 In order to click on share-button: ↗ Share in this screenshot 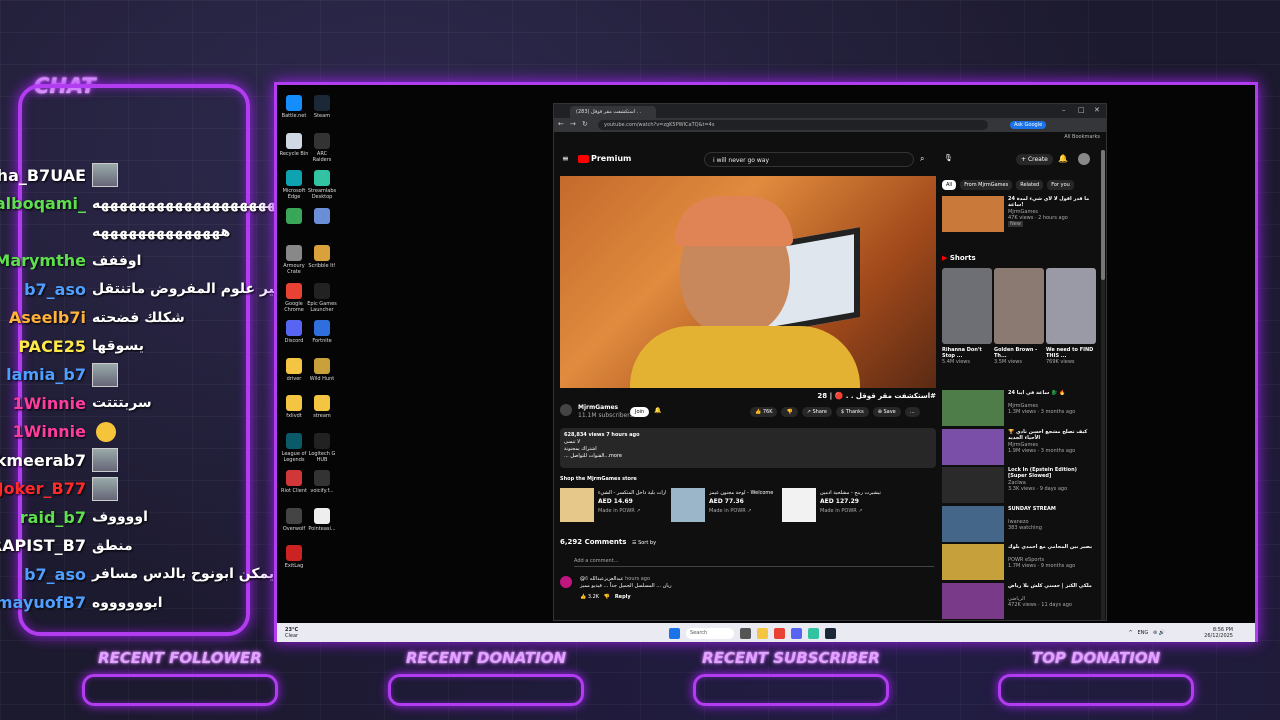, I will do `click(816, 412)`.